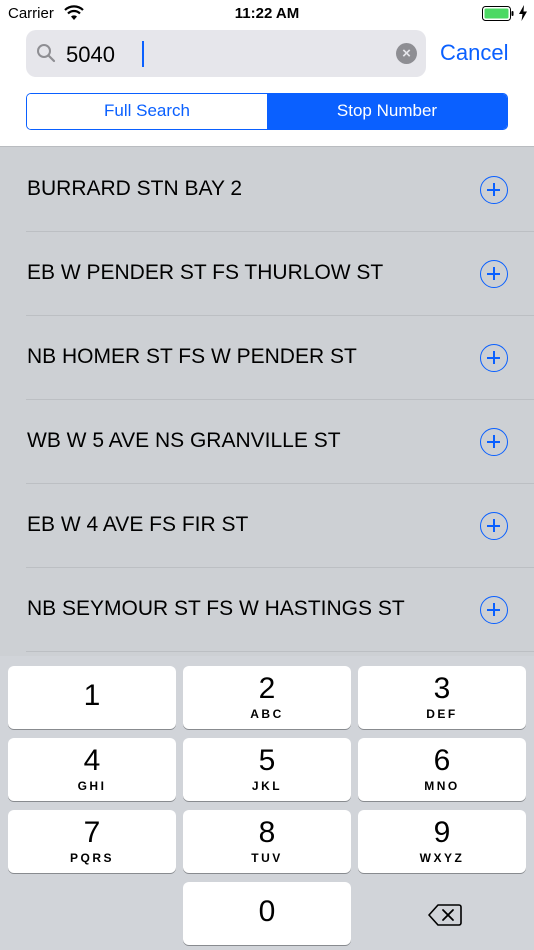 The width and height of the screenshot is (534, 950). I want to click on key-7: 7 PQRS, so click(92, 841).